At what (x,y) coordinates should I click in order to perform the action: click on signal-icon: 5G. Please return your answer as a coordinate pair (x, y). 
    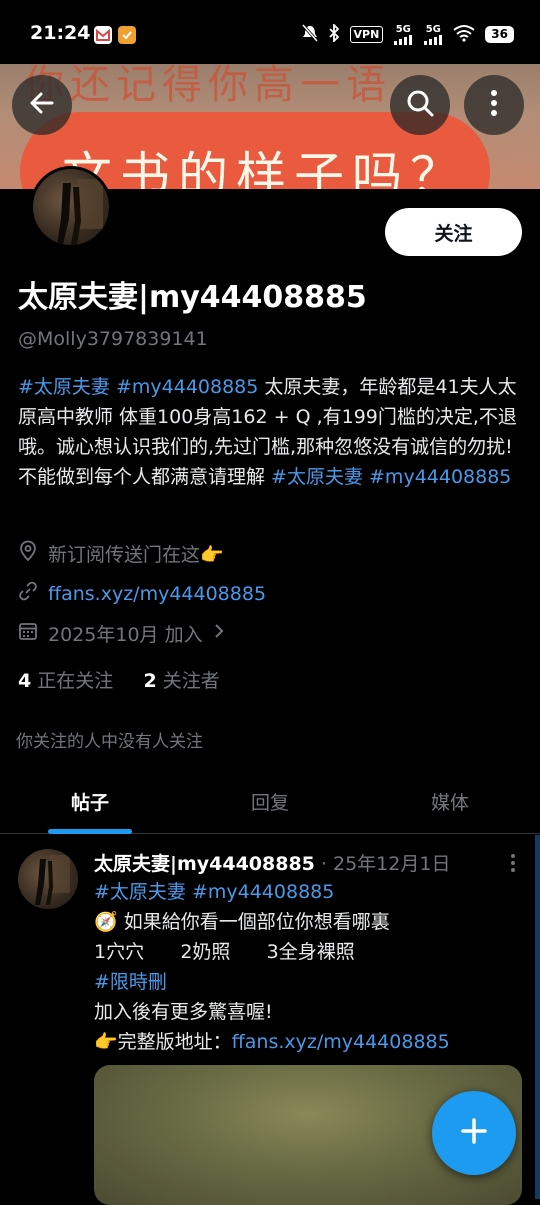
    Looking at the image, I should click on (403, 34).